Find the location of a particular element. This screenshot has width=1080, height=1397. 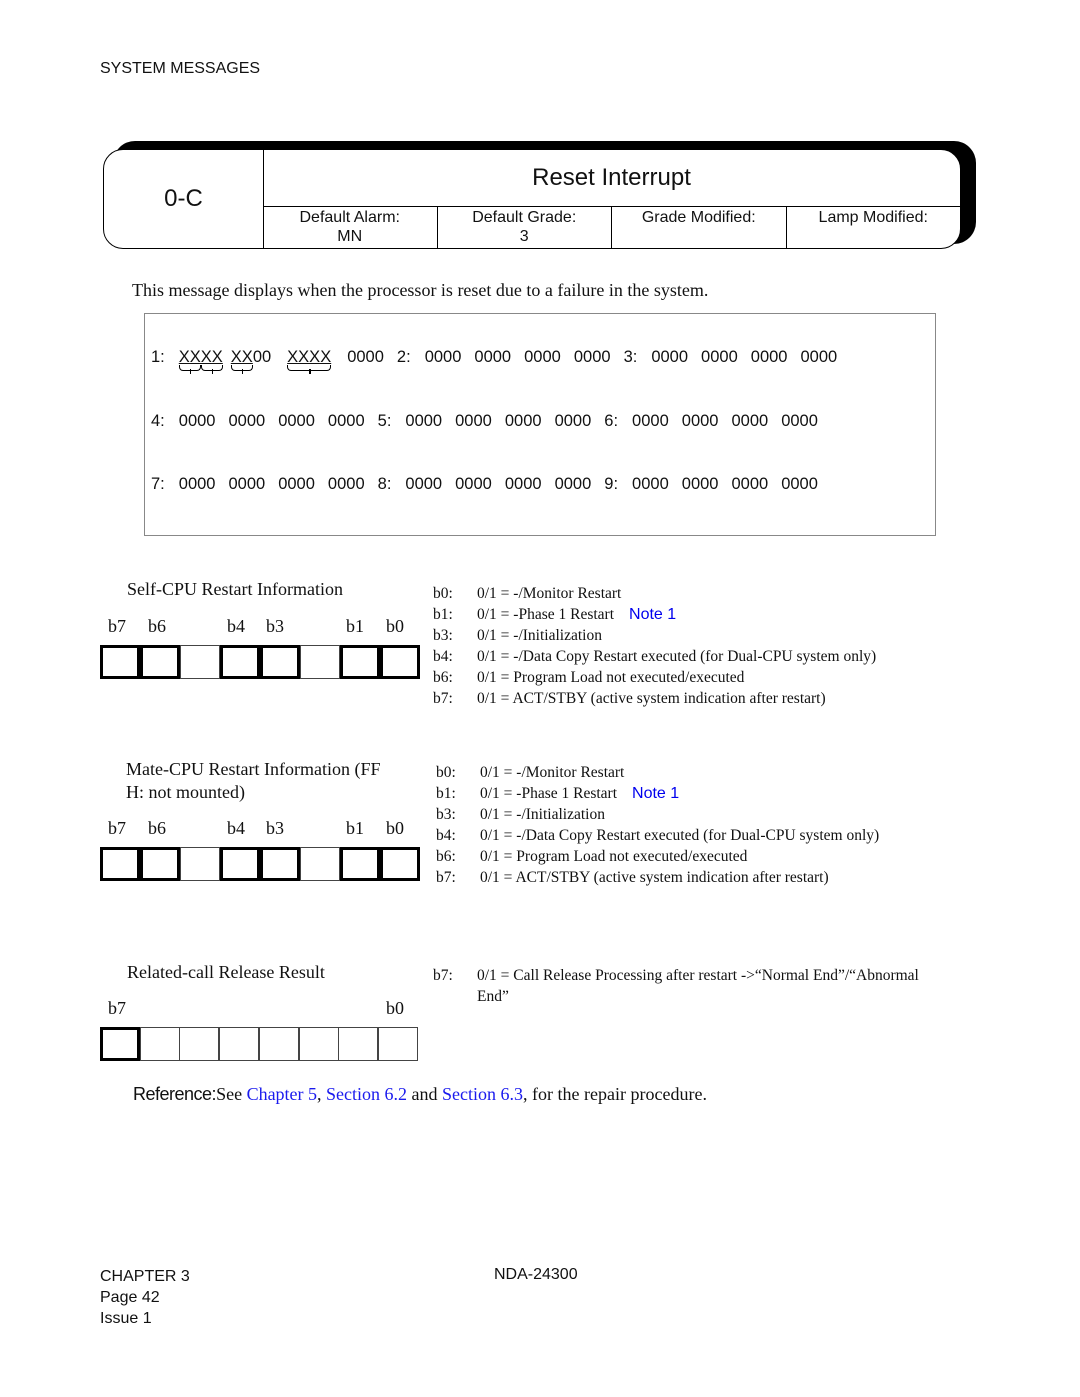

bit-field-related-call is located at coordinates (260, 1044).